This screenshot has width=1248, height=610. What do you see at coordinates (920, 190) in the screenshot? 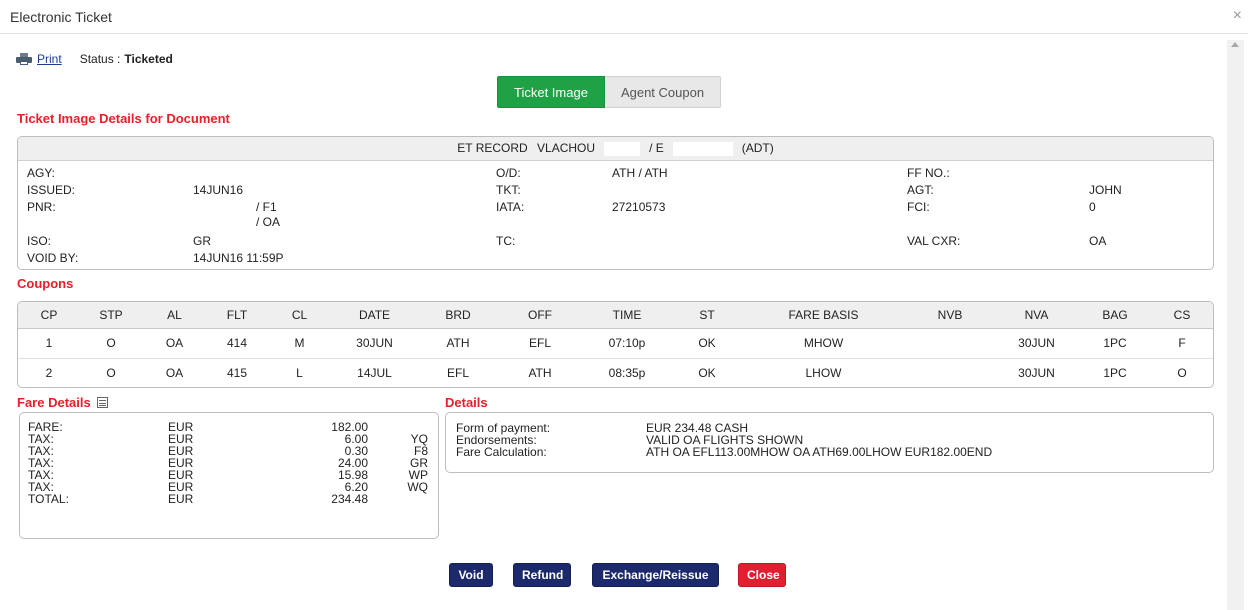
I see `agt-label: AGT:` at bounding box center [920, 190].